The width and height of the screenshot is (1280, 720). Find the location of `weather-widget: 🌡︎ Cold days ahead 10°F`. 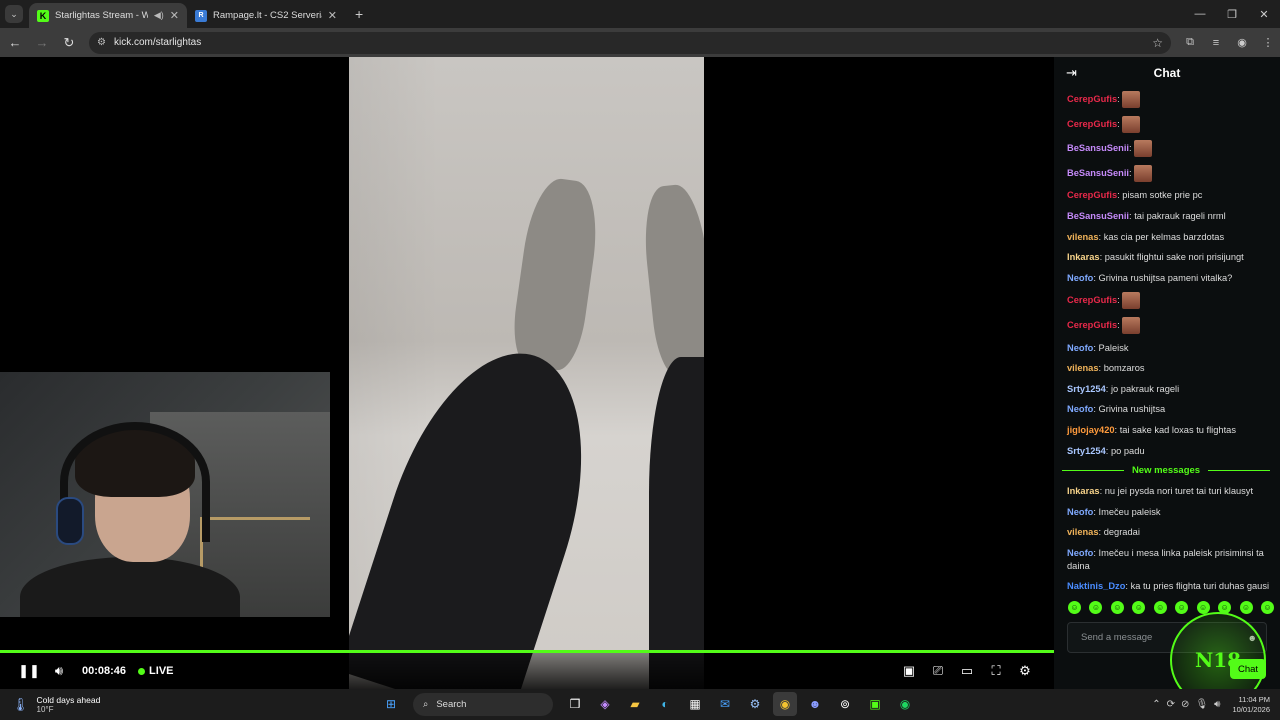

weather-widget: 🌡︎ Cold days ahead 10°F is located at coordinates (107, 704).